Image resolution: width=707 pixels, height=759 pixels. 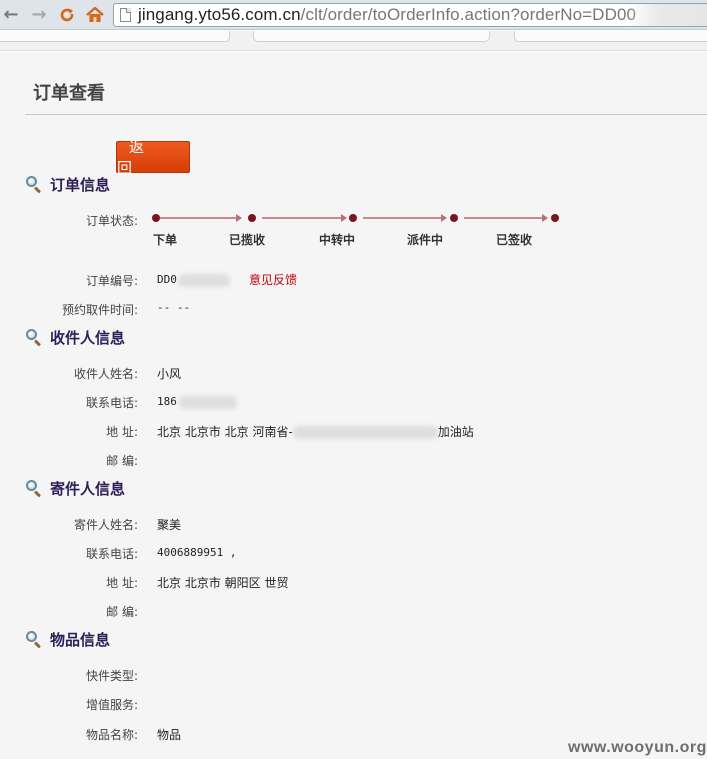 I want to click on sender-info-header: 寄件人信息, so click(x=75, y=488).